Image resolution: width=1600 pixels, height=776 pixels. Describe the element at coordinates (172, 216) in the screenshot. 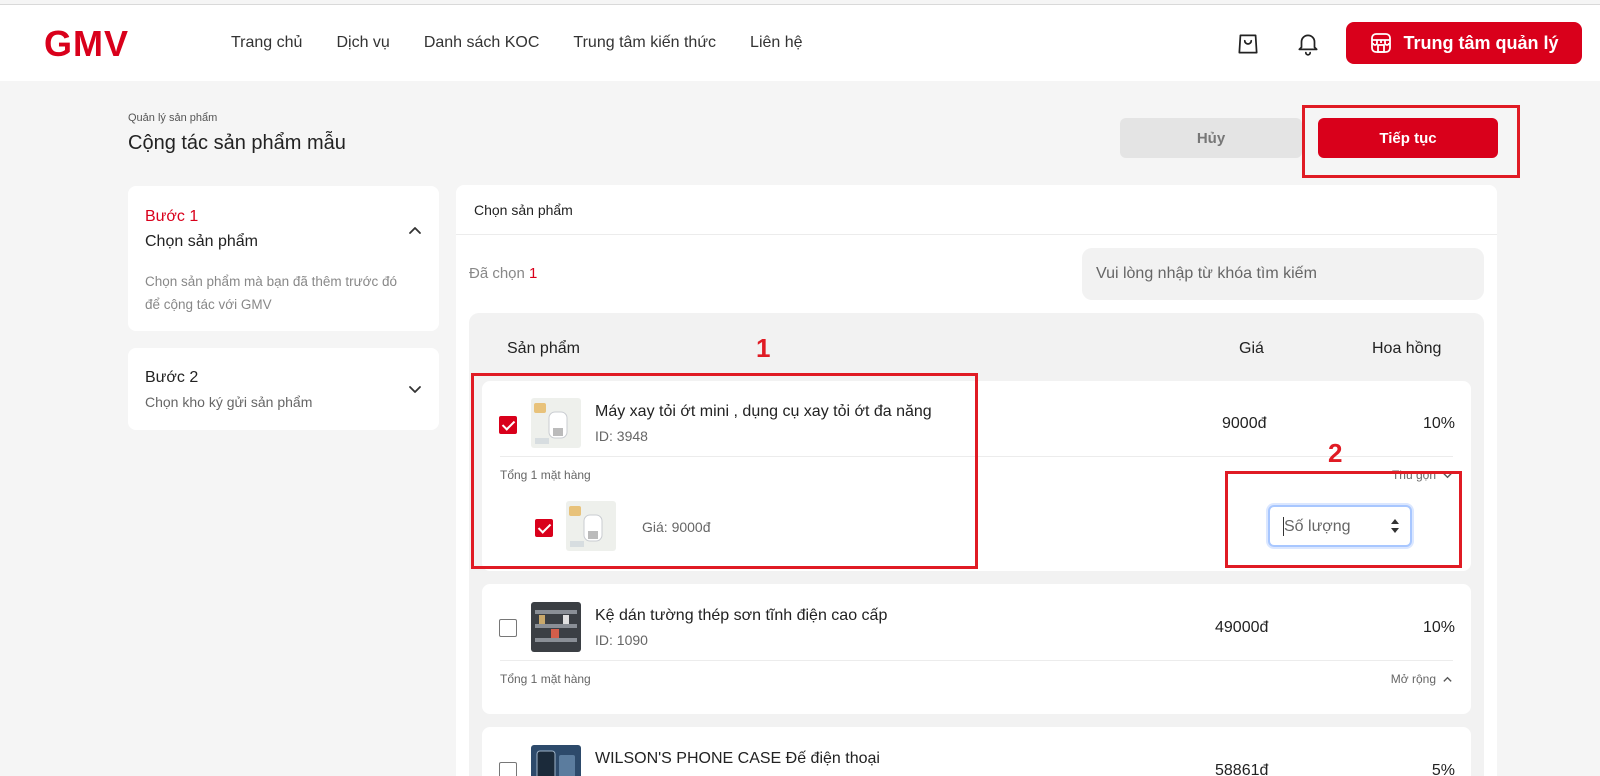

I see `step-1-number: Bước 1` at that location.